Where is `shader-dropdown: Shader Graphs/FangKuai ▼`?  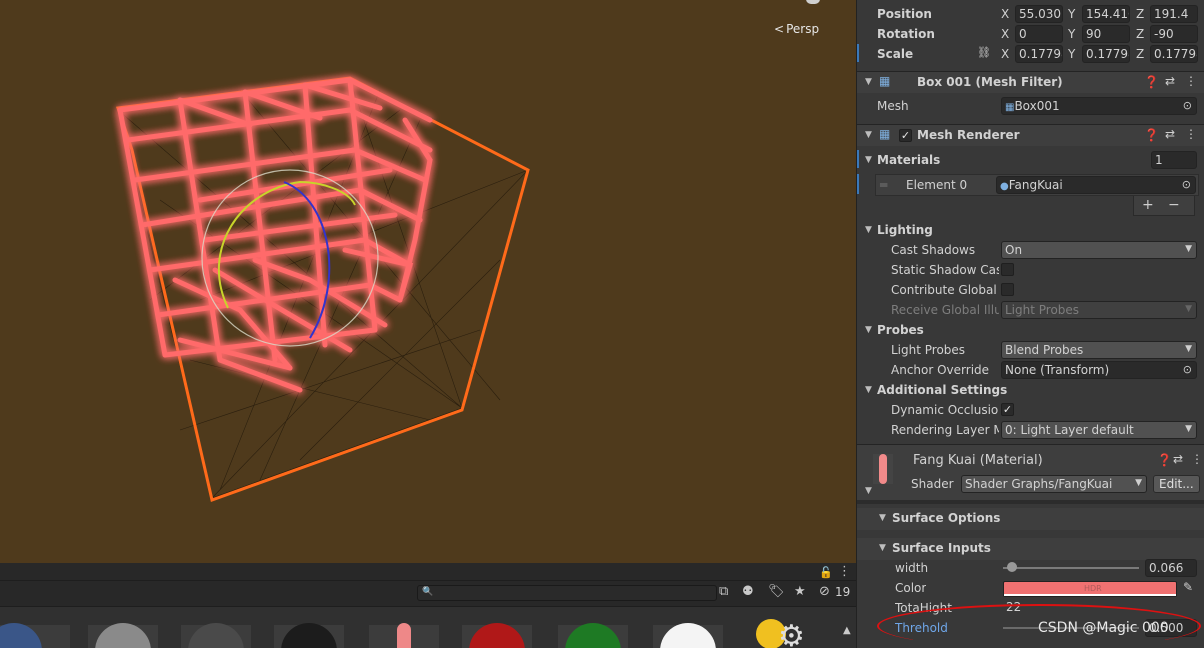 shader-dropdown: Shader Graphs/FangKuai ▼ is located at coordinates (1054, 484).